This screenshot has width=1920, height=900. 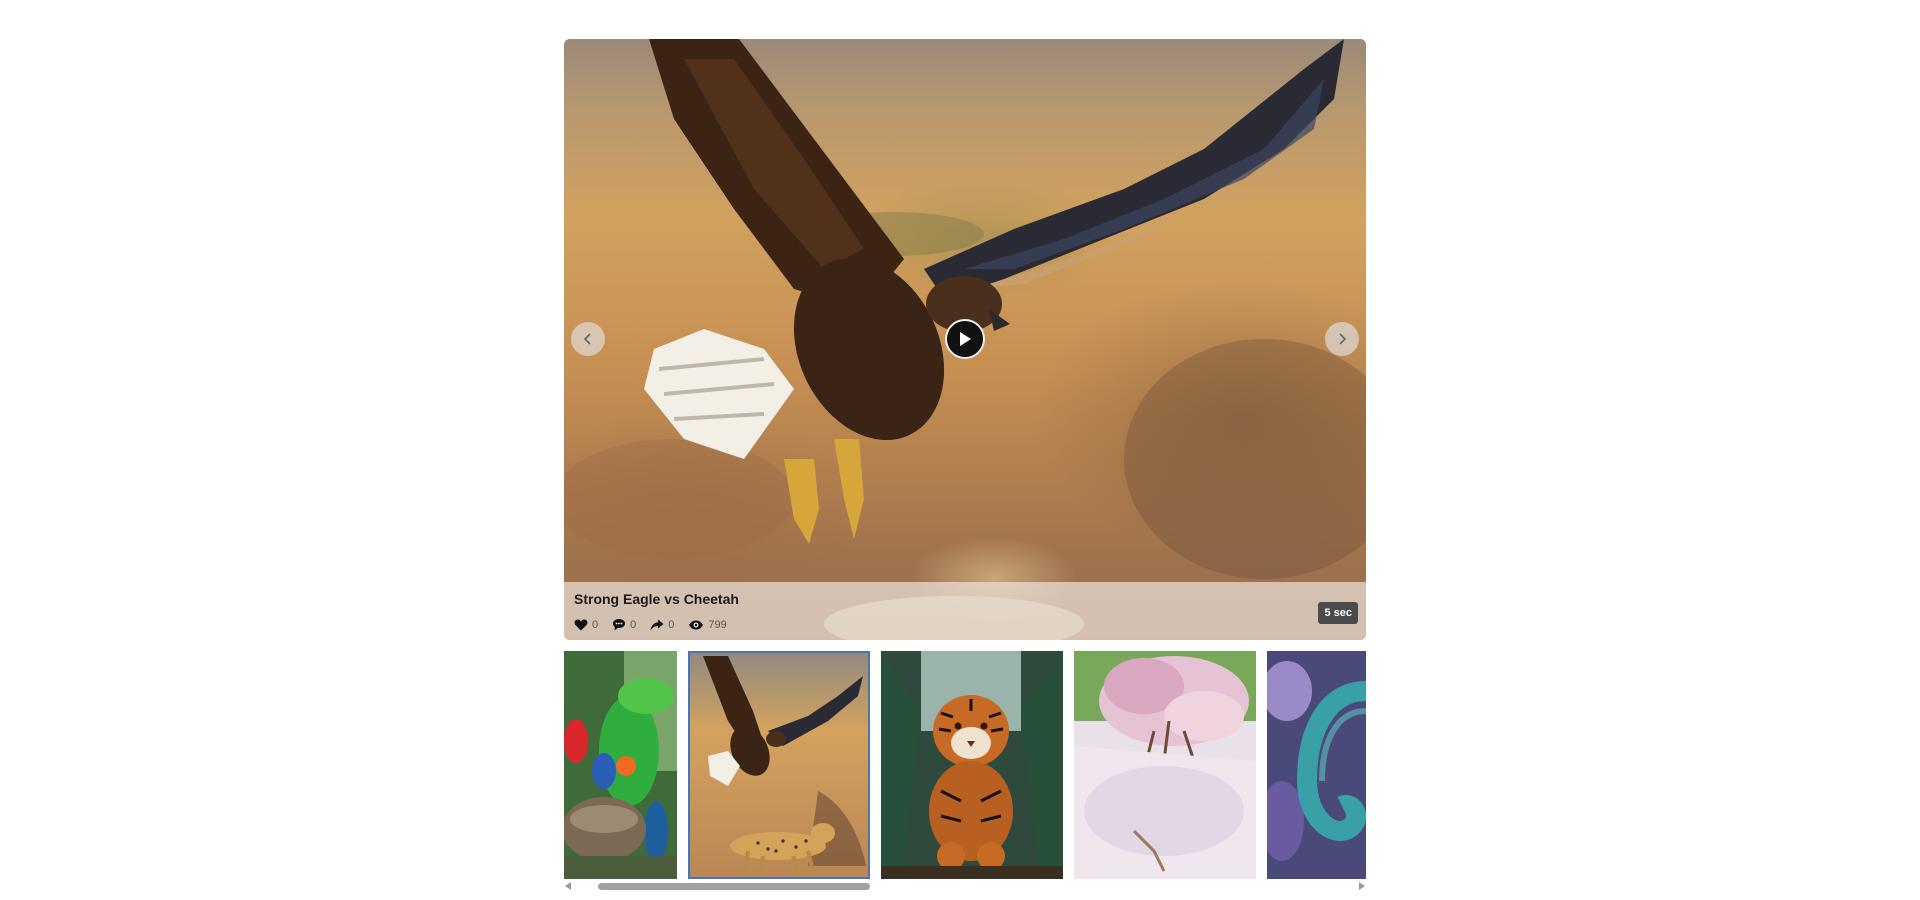 I want to click on thumbnail-parrots, so click(x=620, y=765).